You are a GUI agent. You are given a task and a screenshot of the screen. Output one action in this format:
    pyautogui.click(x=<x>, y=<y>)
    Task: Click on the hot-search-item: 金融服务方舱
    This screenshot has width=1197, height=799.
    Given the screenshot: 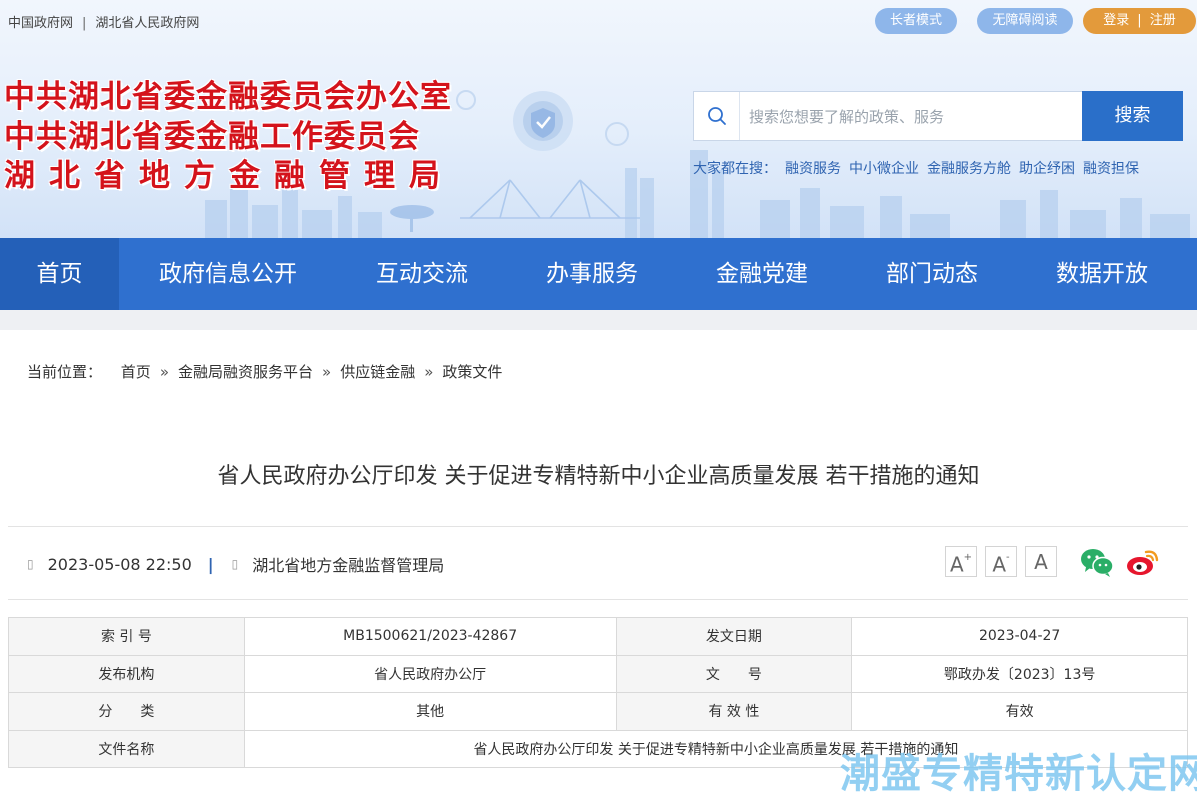 What is the action you would take?
    pyautogui.click(x=969, y=169)
    